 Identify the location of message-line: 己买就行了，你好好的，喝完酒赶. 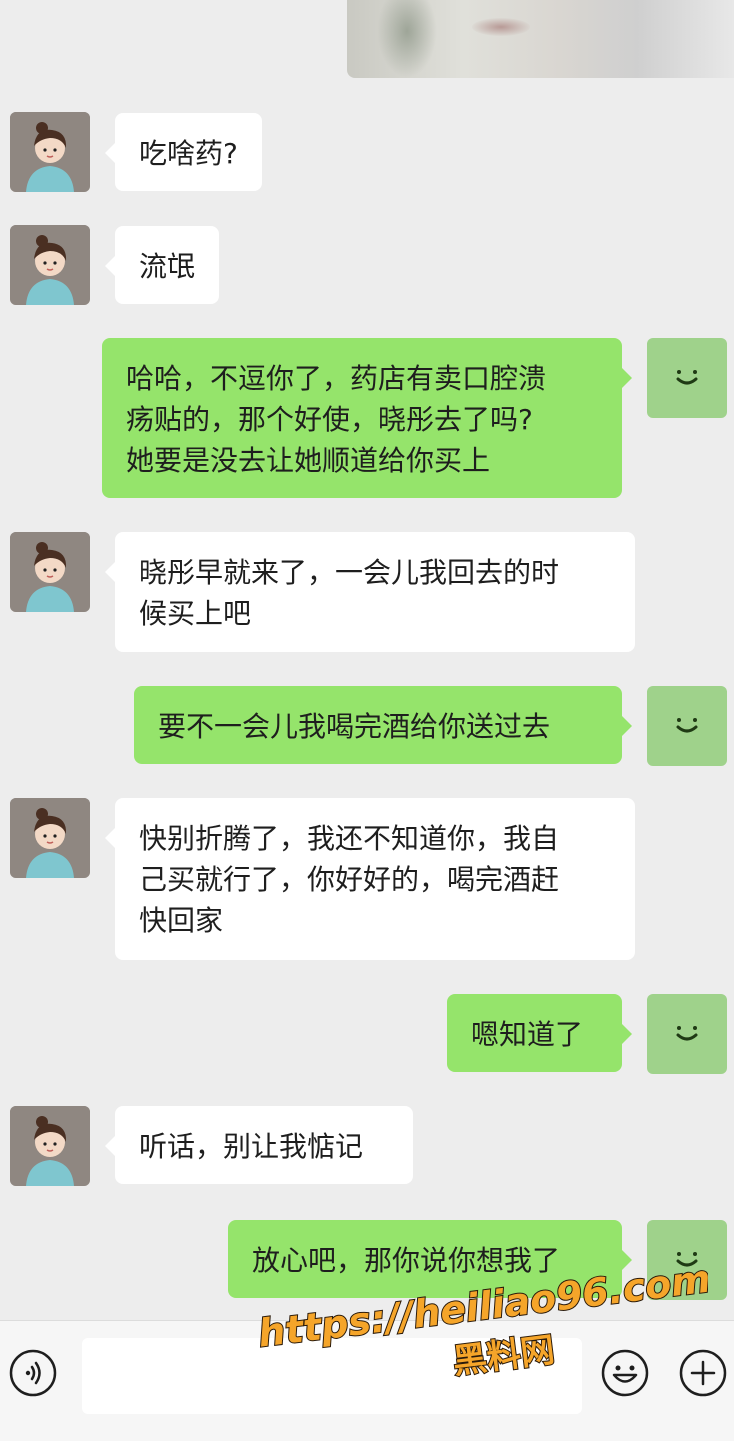
(349, 879).